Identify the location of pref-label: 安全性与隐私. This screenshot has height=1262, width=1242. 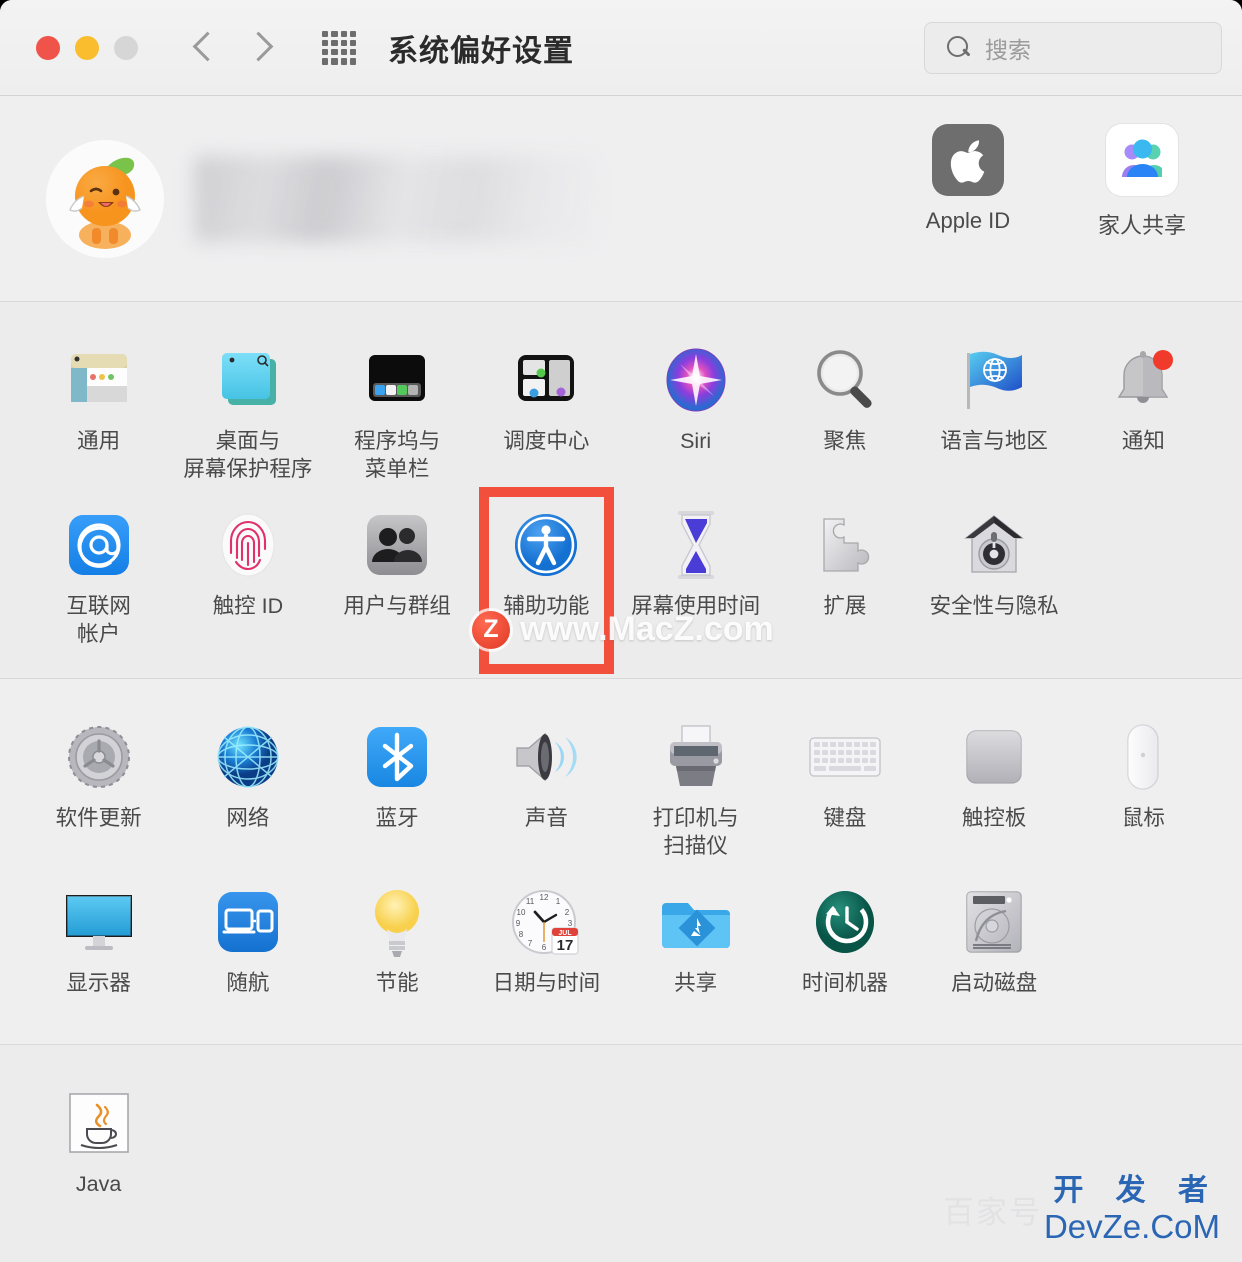
(994, 606).